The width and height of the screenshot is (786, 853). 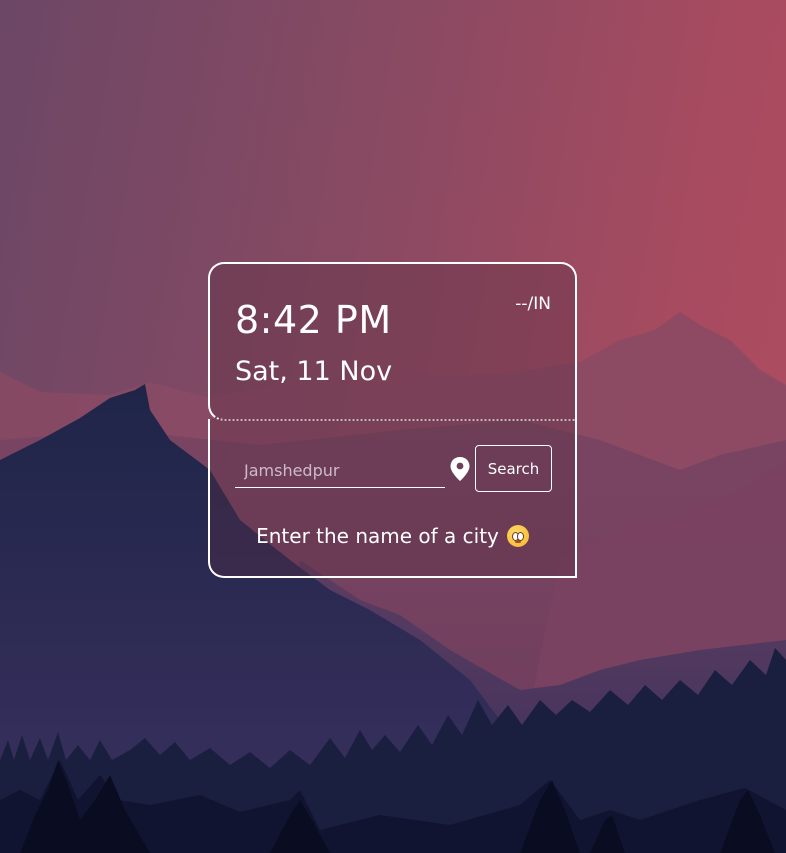 What do you see at coordinates (533, 304) in the screenshot?
I see `location-code: --/IN` at bounding box center [533, 304].